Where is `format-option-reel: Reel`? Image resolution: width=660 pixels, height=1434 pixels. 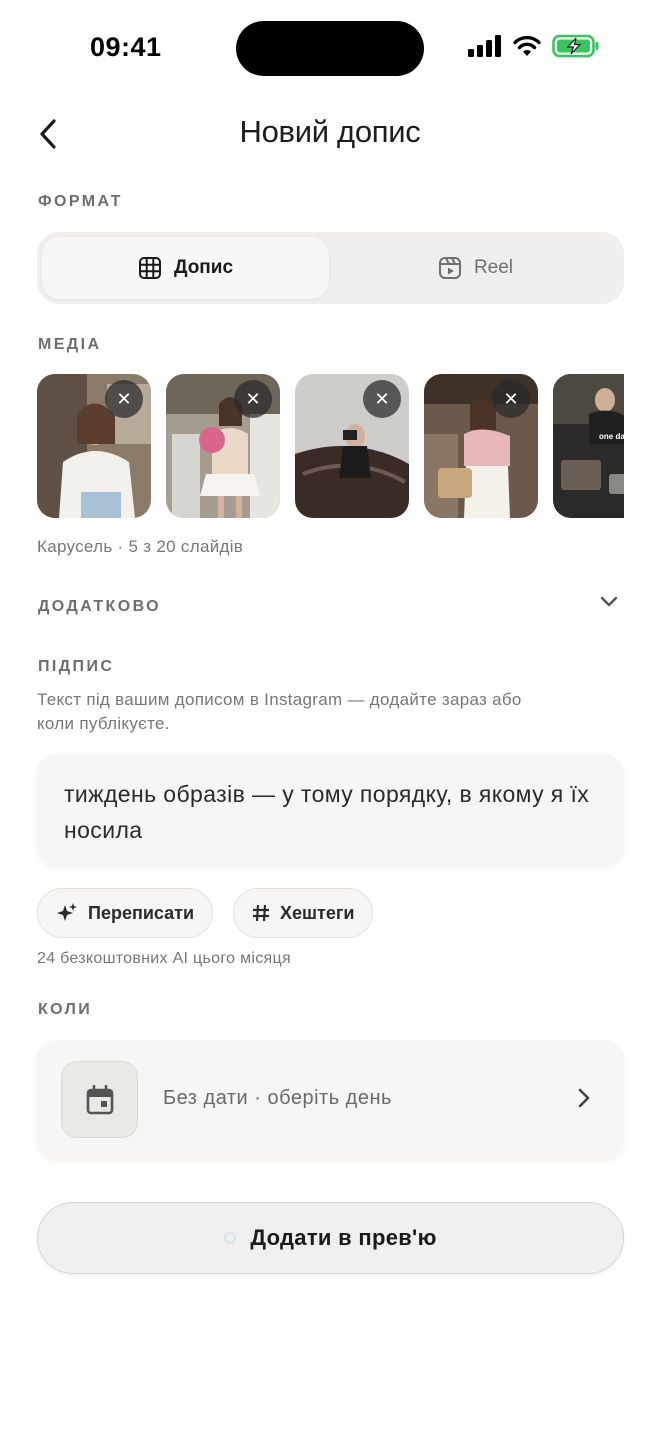
format-option-reel: Reel is located at coordinates (475, 268).